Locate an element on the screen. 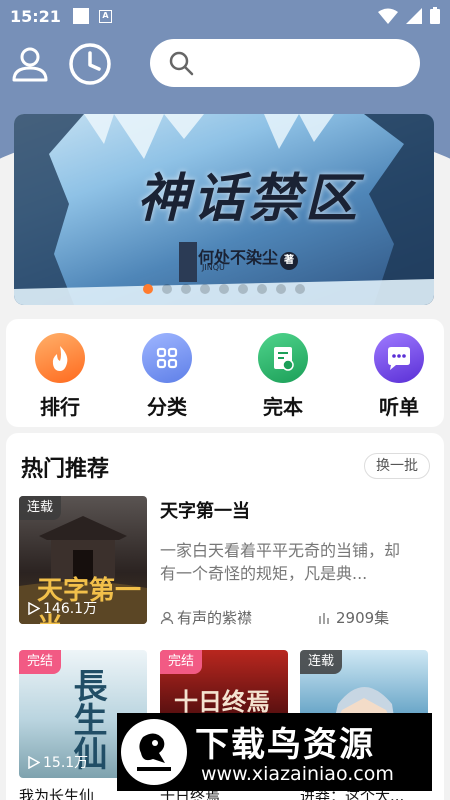 The width and height of the screenshot is (450, 800). user-icon is located at coordinates (30, 64).